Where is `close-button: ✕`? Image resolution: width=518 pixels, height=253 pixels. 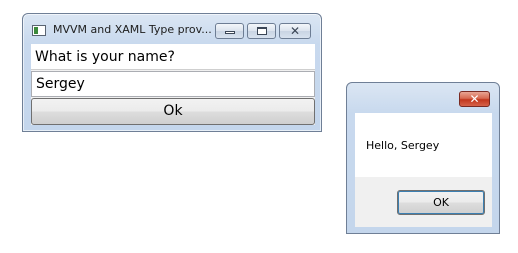 close-button: ✕ is located at coordinates (295, 31).